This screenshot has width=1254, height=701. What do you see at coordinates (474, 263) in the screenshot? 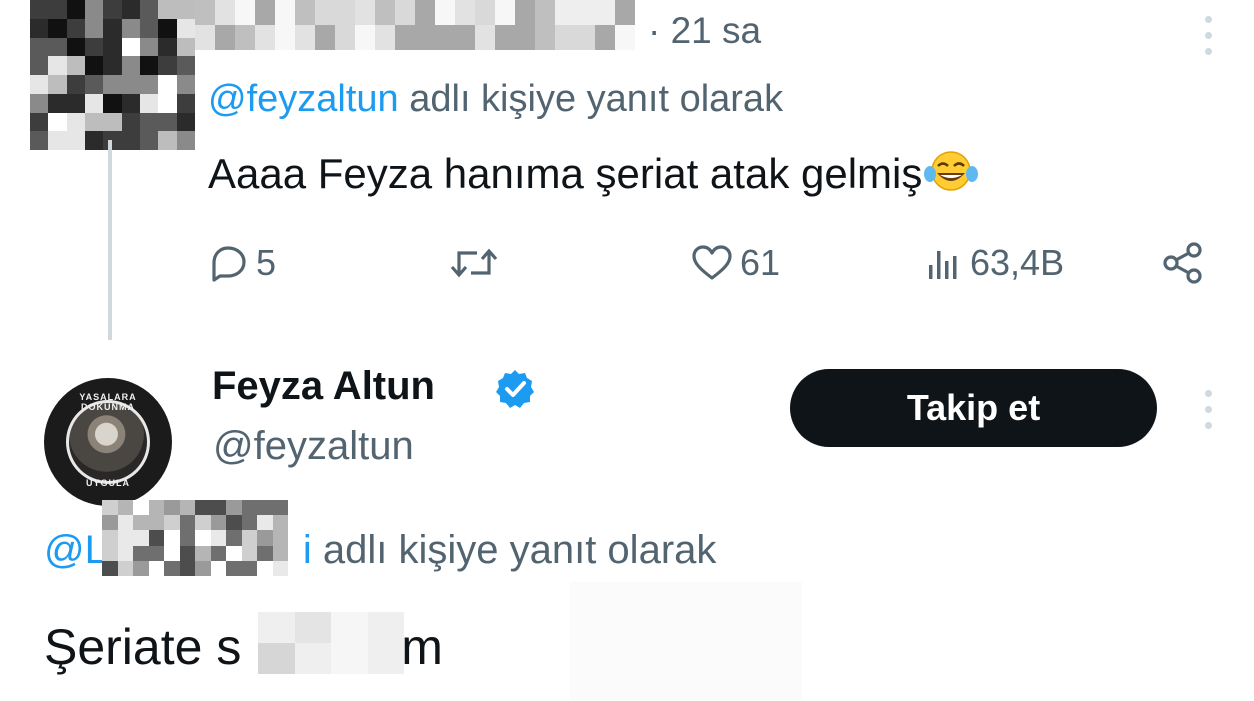
I see `retweet-icon` at bounding box center [474, 263].